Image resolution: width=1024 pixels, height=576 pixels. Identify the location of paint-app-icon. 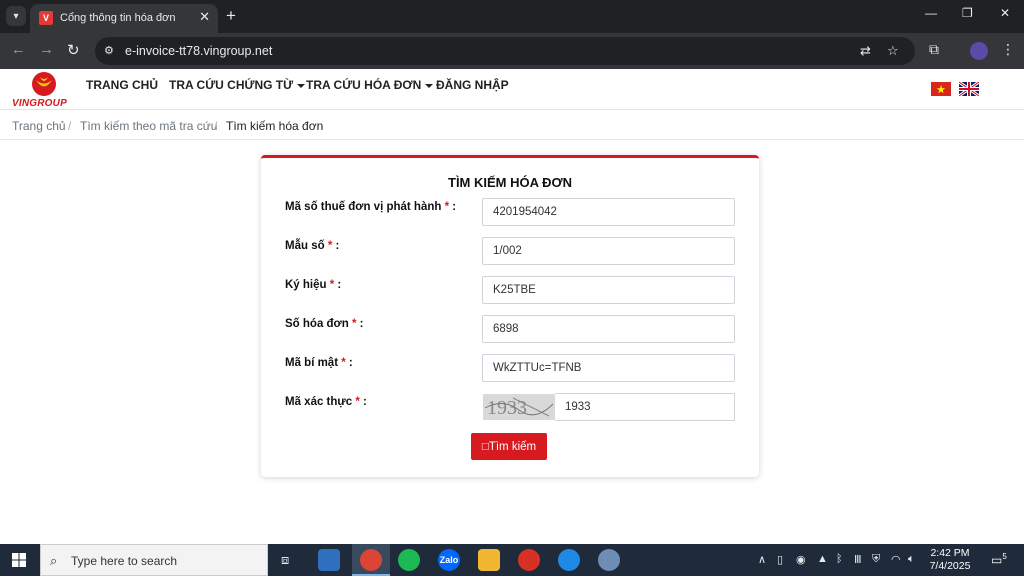
(609, 560).